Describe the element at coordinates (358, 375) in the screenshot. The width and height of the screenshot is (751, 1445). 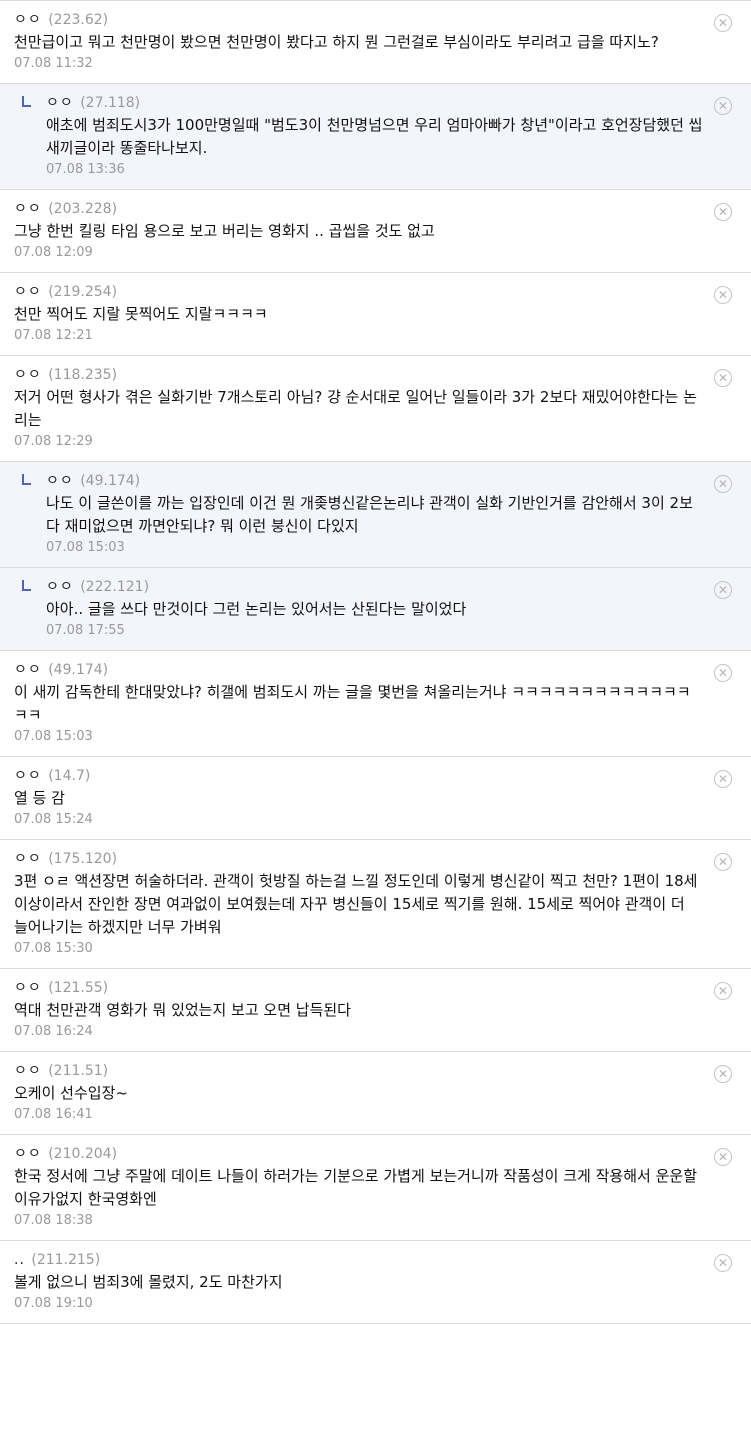
I see `comment-meta: ㅇㅇ (118.235)` at that location.